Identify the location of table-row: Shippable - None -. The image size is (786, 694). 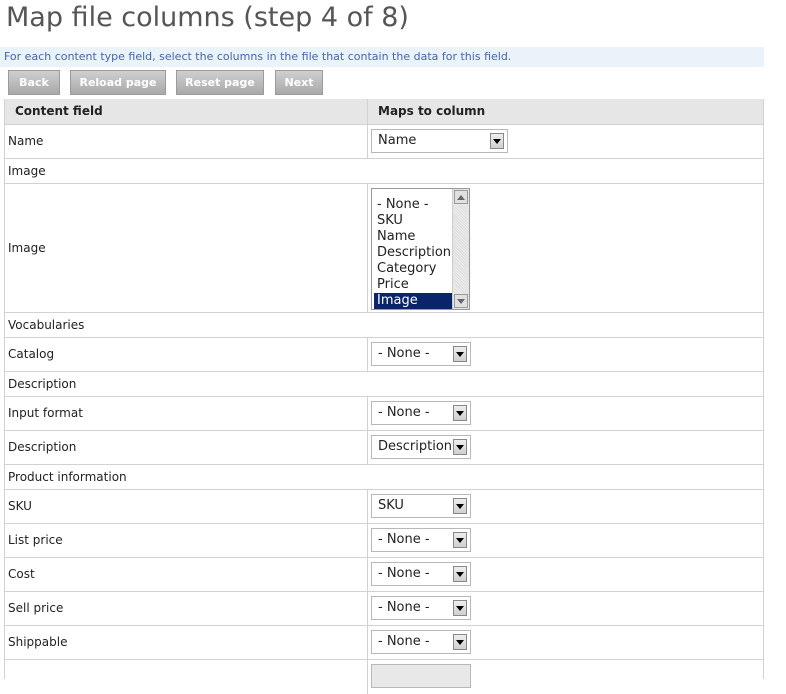
(384, 643).